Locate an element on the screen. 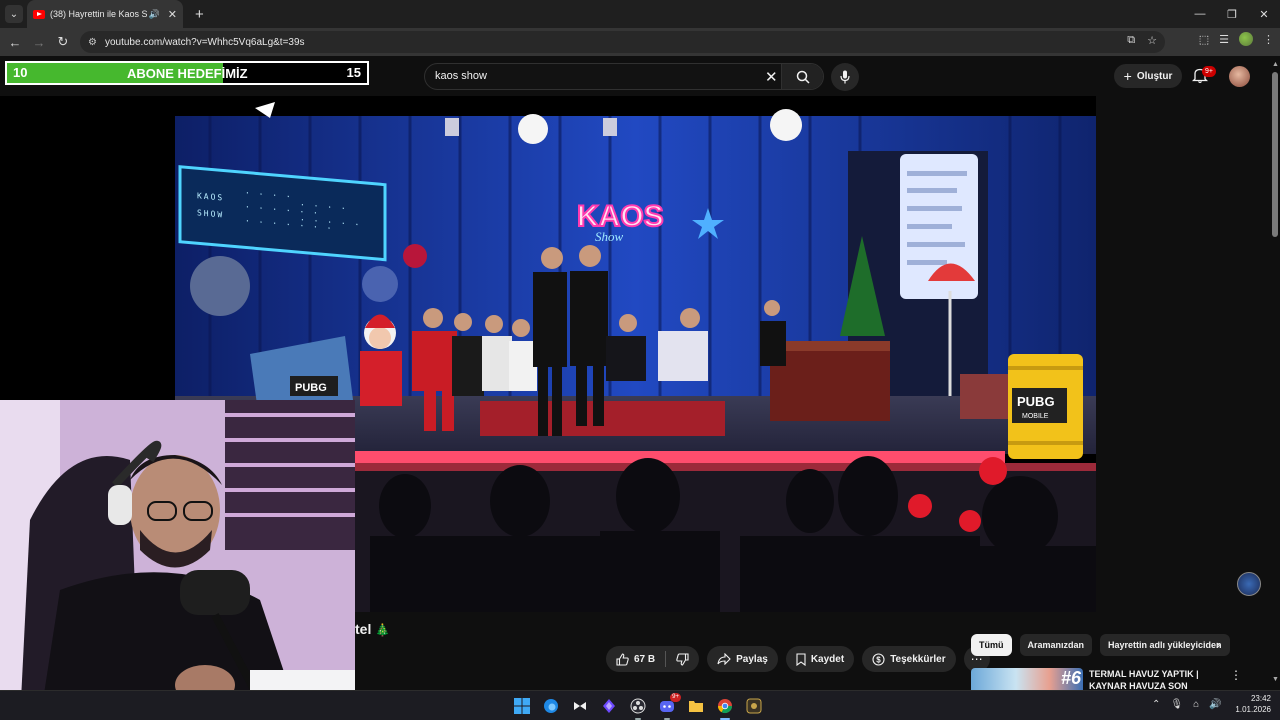  restore-button: ❐ is located at coordinates (1232, 14).